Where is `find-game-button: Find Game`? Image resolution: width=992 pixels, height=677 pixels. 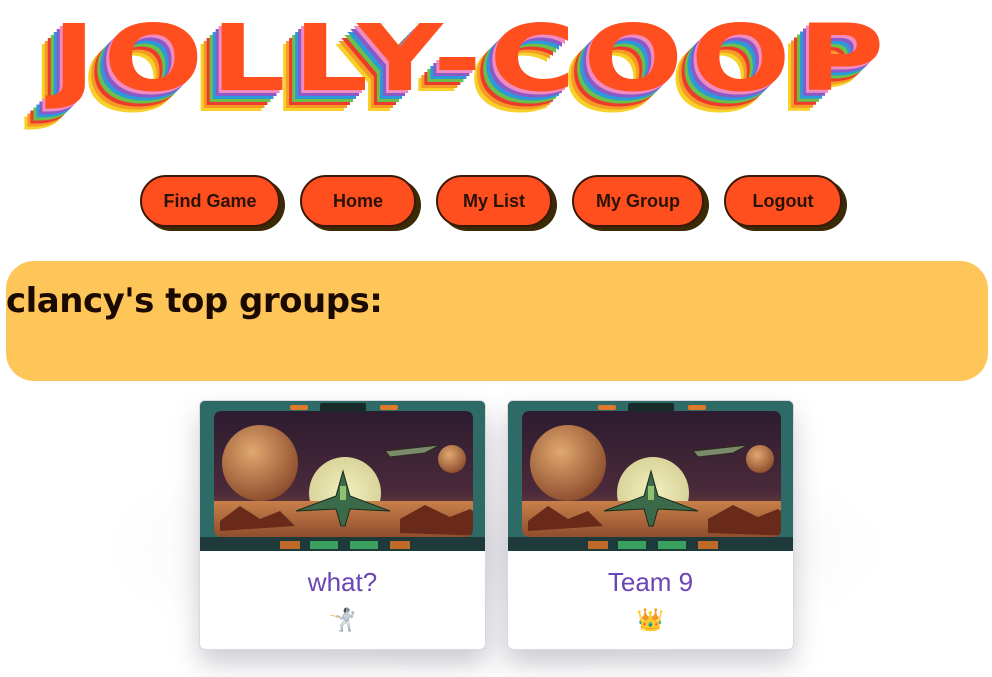
find-game-button: Find Game is located at coordinates (210, 201).